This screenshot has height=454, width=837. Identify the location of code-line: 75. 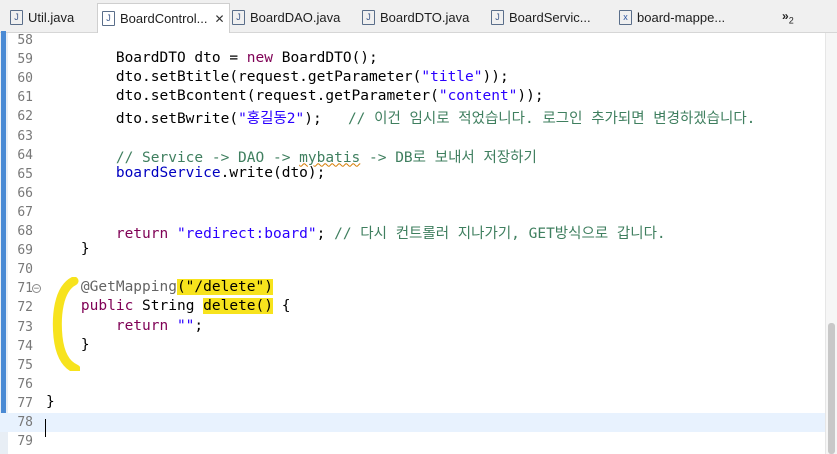
(412, 365).